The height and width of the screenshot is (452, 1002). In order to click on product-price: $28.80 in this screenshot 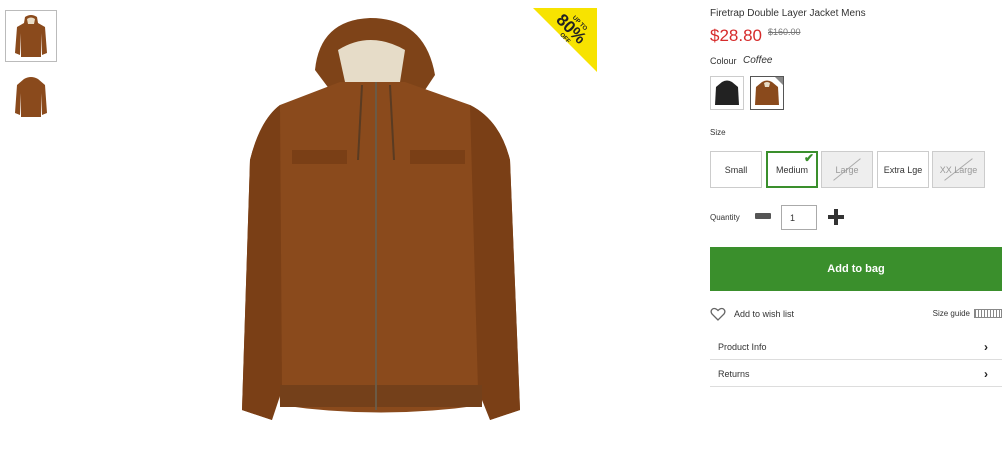, I will do `click(736, 35)`.